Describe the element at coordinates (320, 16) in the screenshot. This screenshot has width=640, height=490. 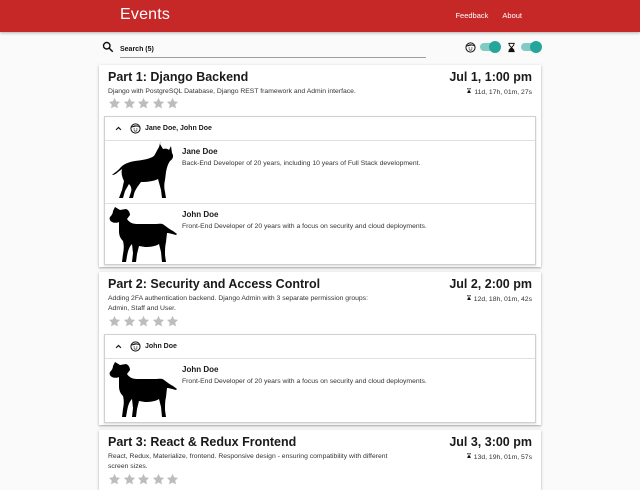
I see `top-app-bar: Events Feedback About` at that location.